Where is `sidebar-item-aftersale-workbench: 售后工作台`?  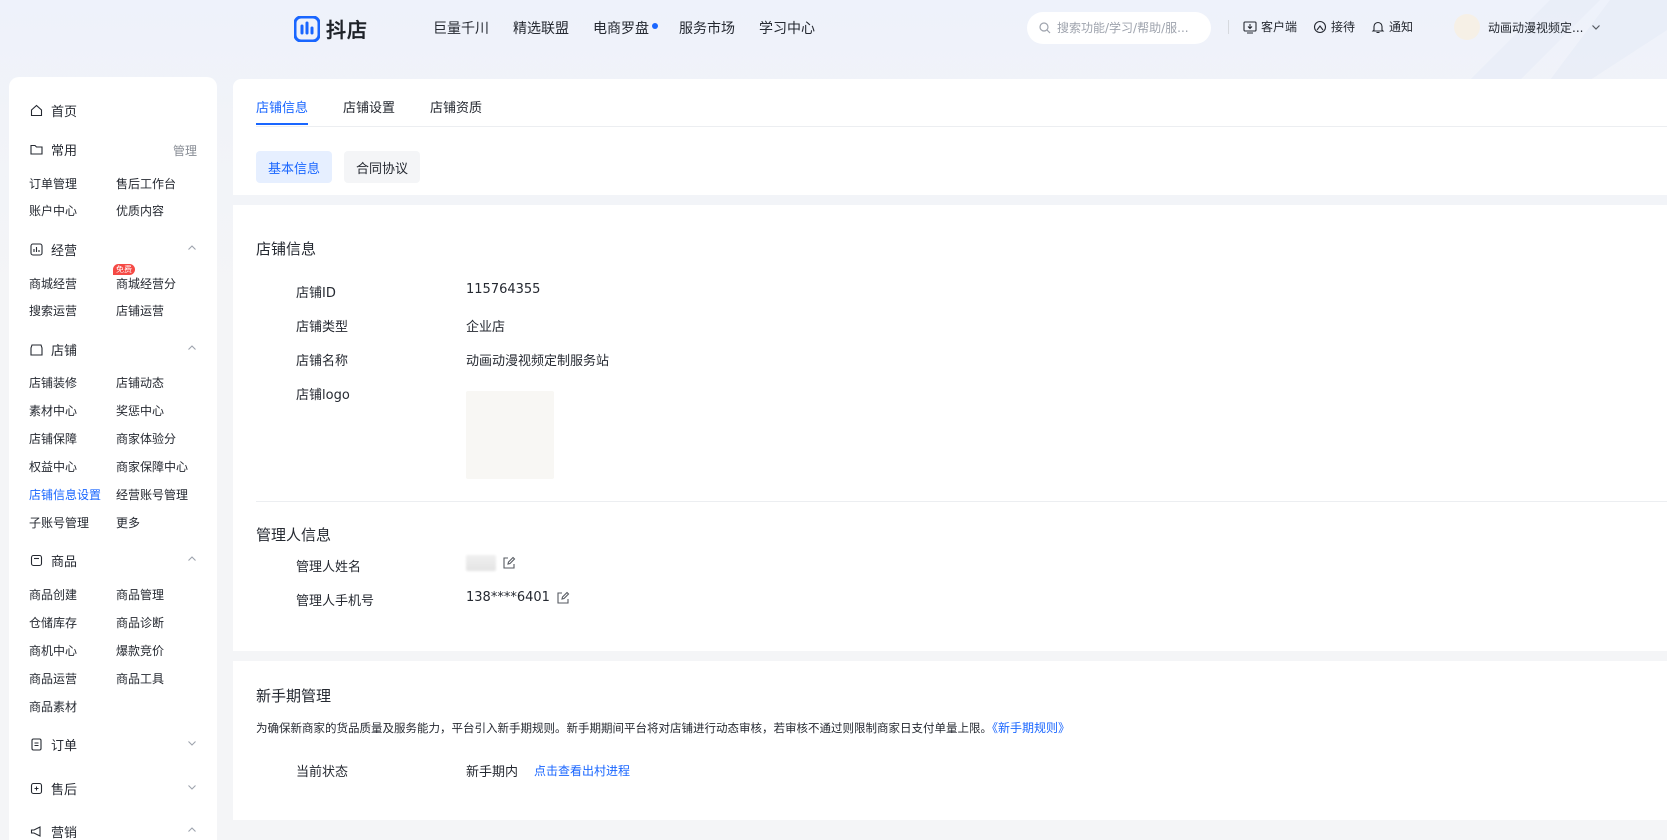 sidebar-item-aftersale-workbench: 售后工作台 is located at coordinates (146, 183).